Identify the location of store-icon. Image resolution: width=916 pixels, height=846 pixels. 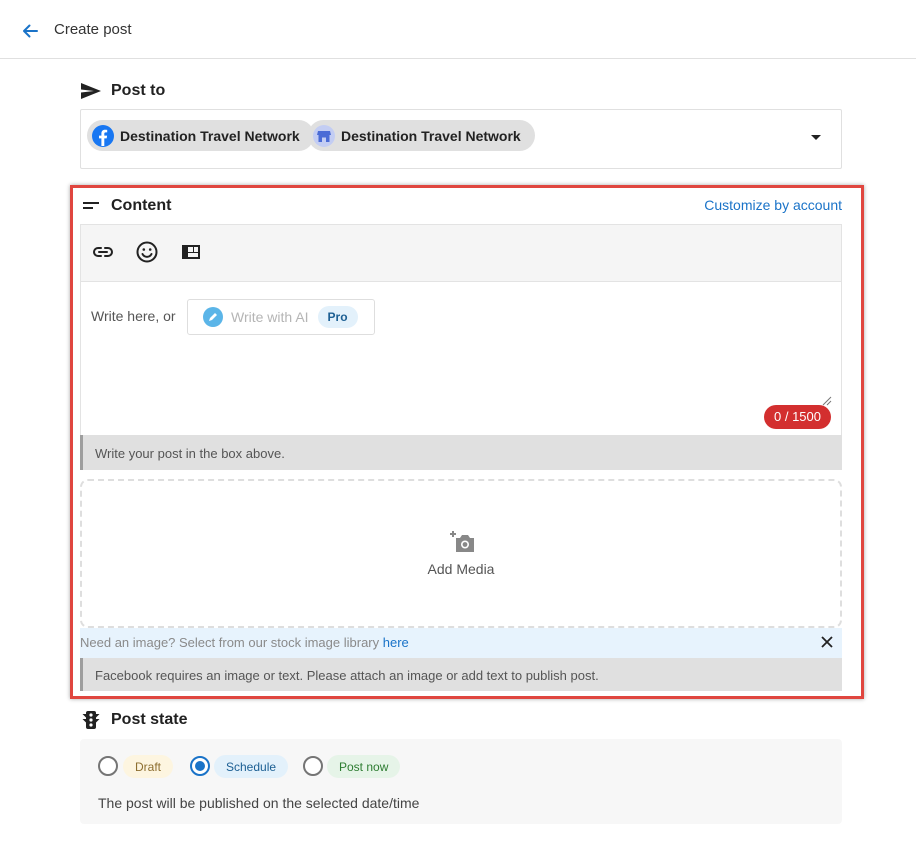
(324, 135).